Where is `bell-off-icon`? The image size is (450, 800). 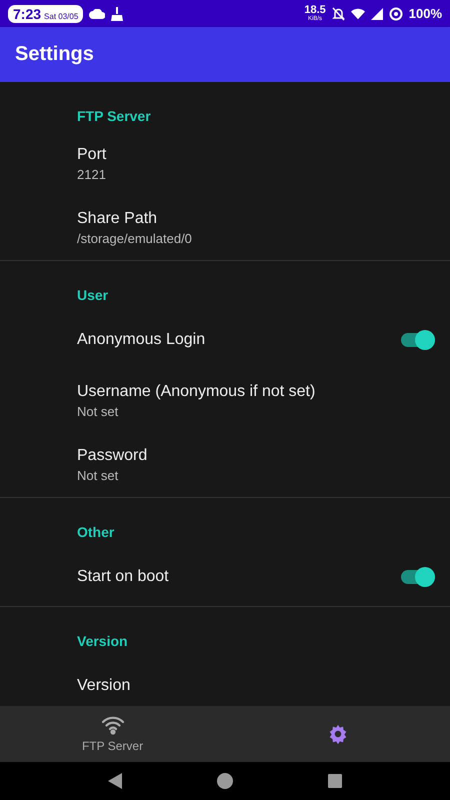 bell-off-icon is located at coordinates (338, 13).